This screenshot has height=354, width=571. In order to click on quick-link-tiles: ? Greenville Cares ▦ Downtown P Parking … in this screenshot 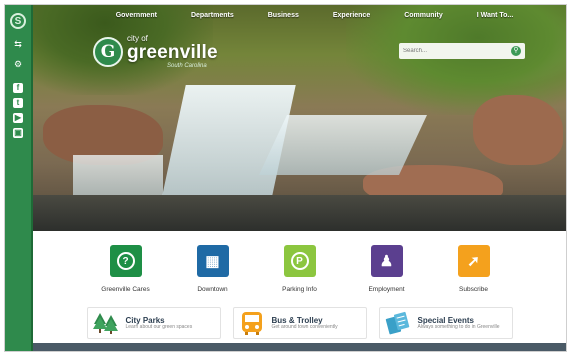, I will do `click(299, 269)`.